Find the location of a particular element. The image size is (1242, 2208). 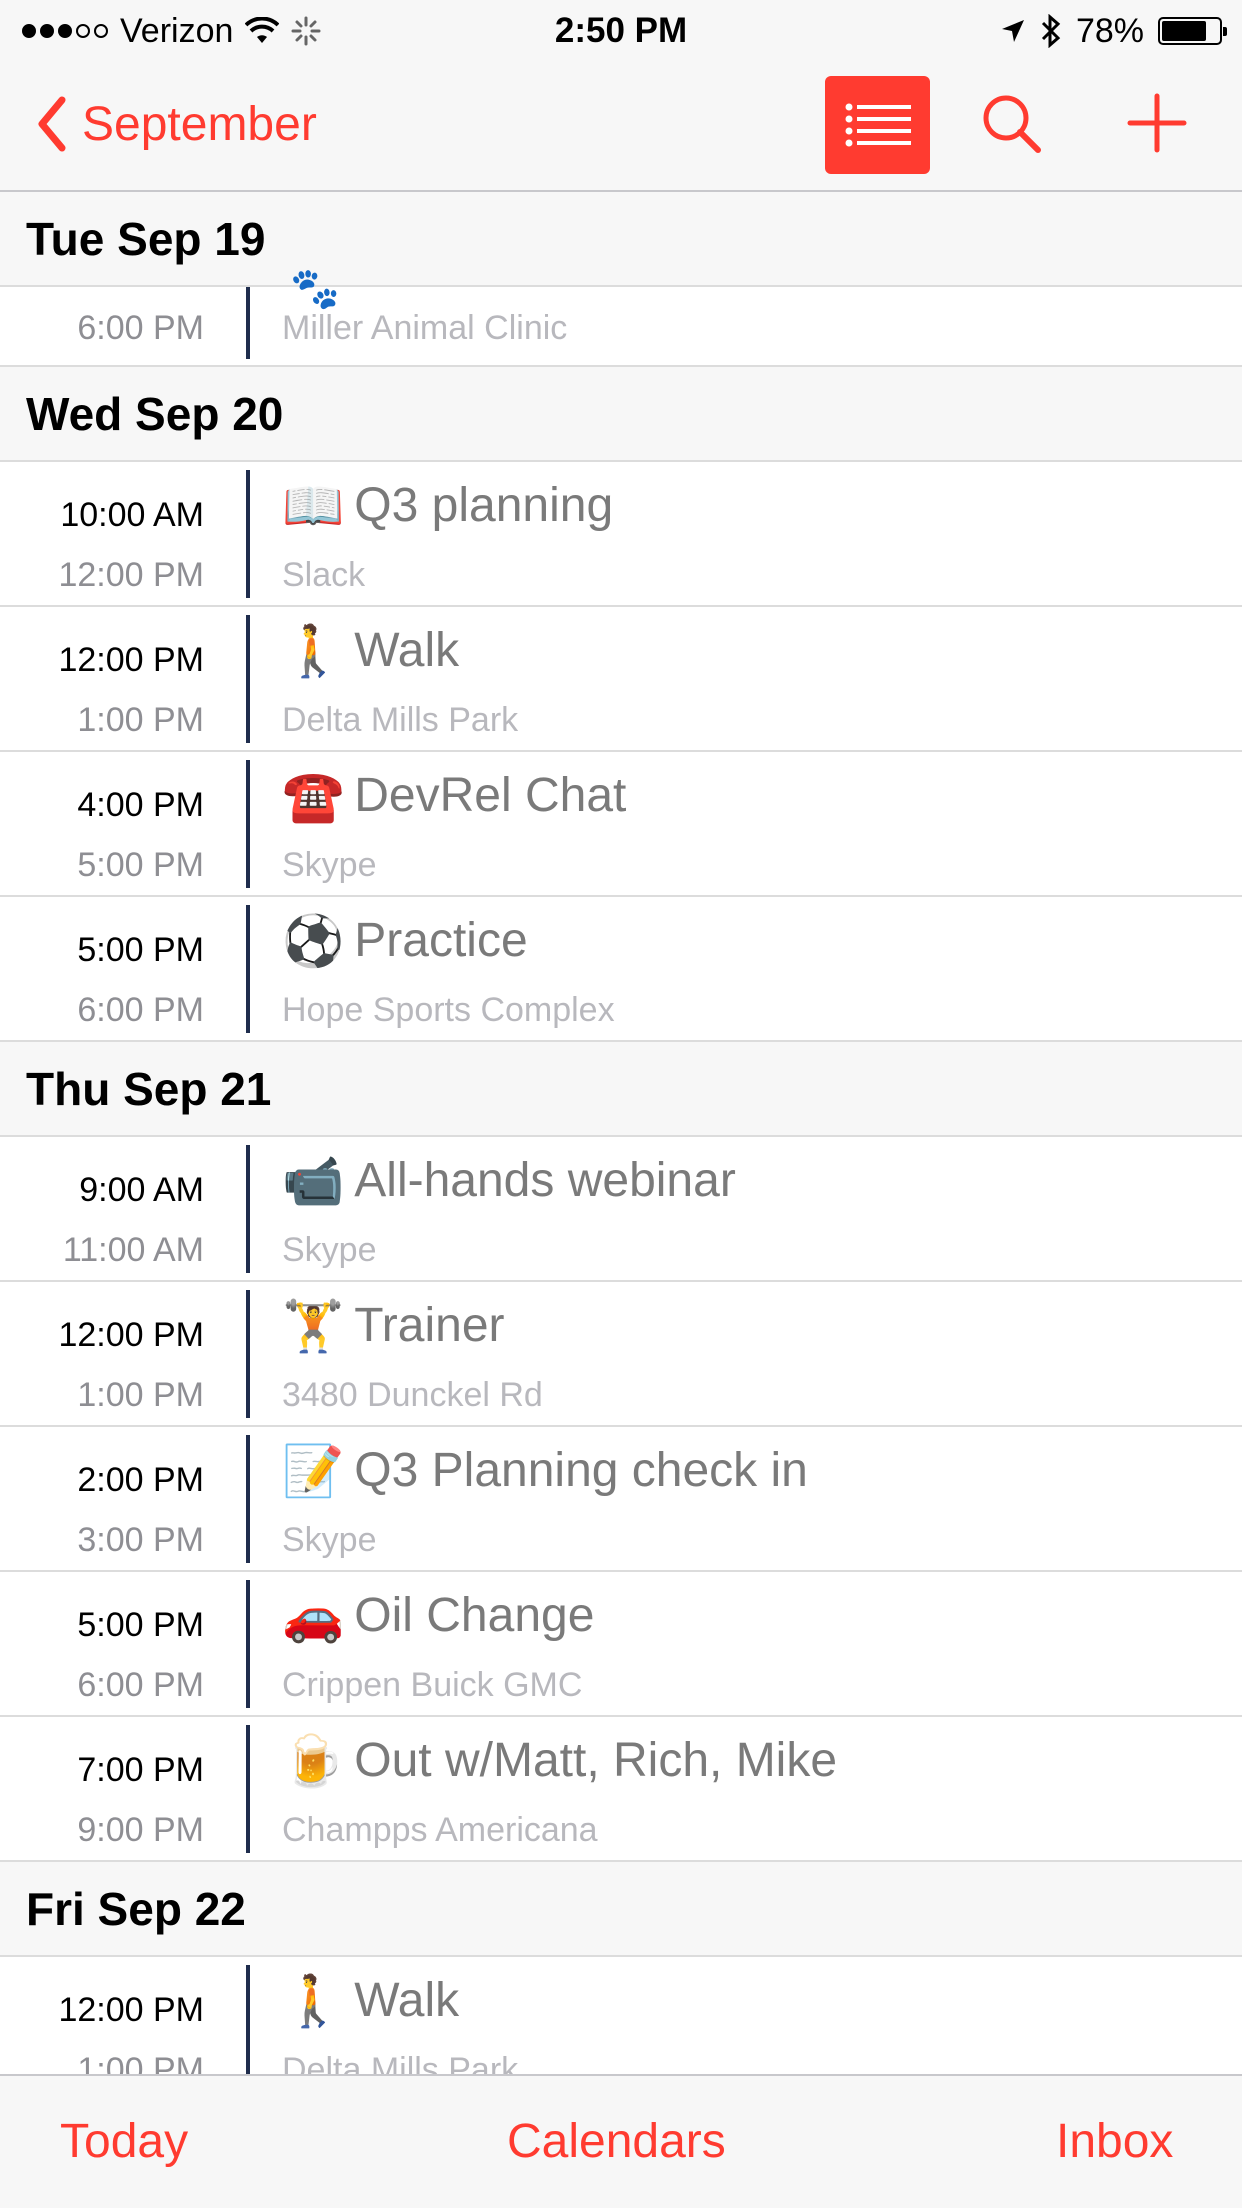

tab-bar: Today Calendars Inbox is located at coordinates (621, 2141).